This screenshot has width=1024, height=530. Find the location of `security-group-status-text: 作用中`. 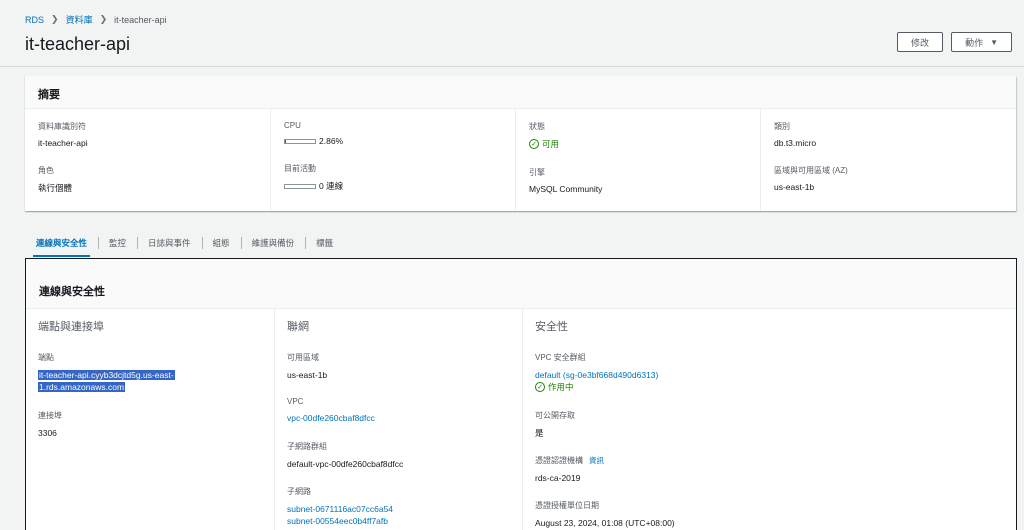

security-group-status-text: 作用中 is located at coordinates (561, 387).